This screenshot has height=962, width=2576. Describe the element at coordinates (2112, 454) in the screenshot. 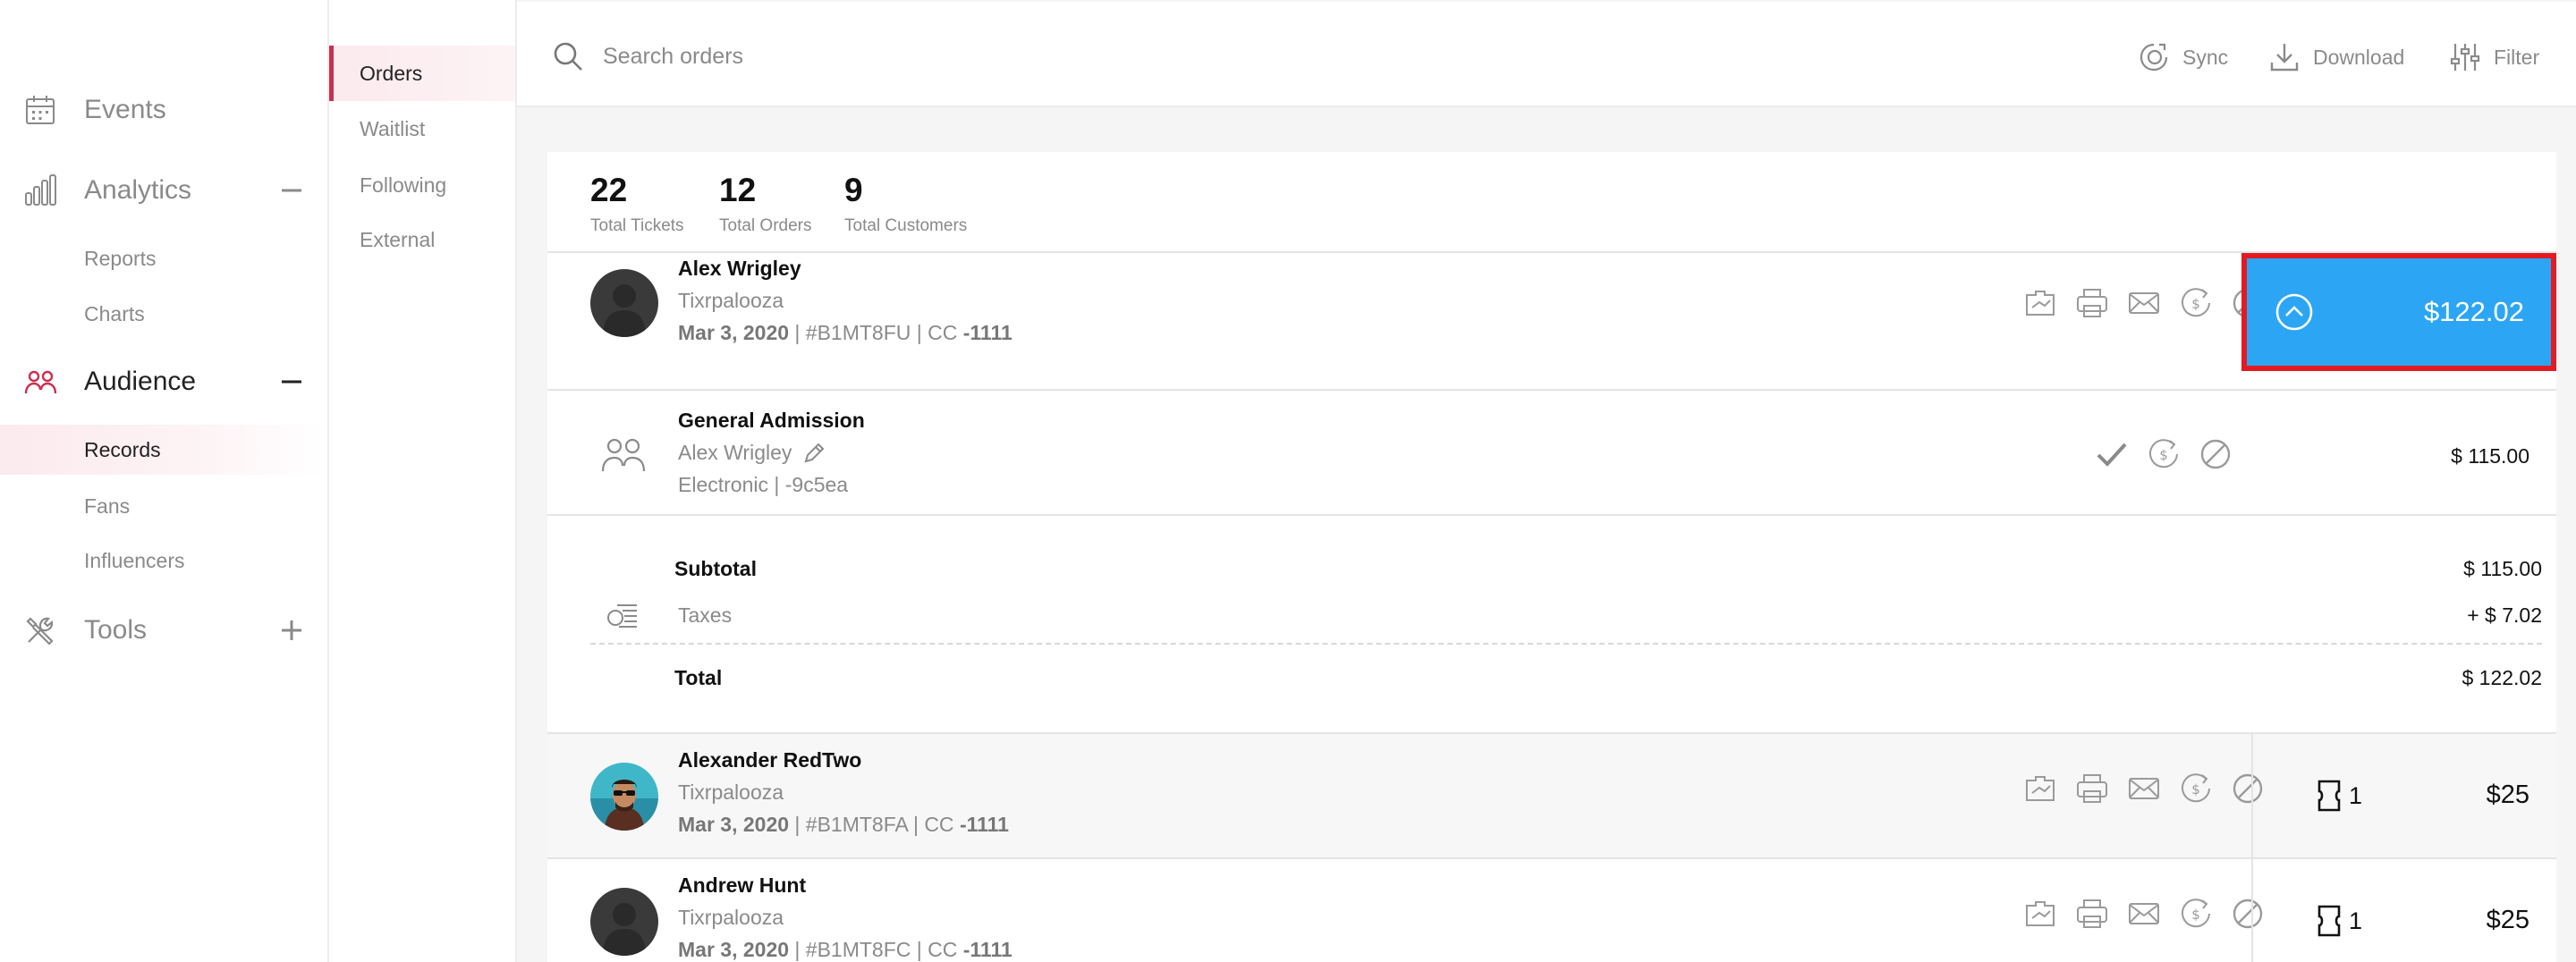

I see `checkmark-icon` at that location.